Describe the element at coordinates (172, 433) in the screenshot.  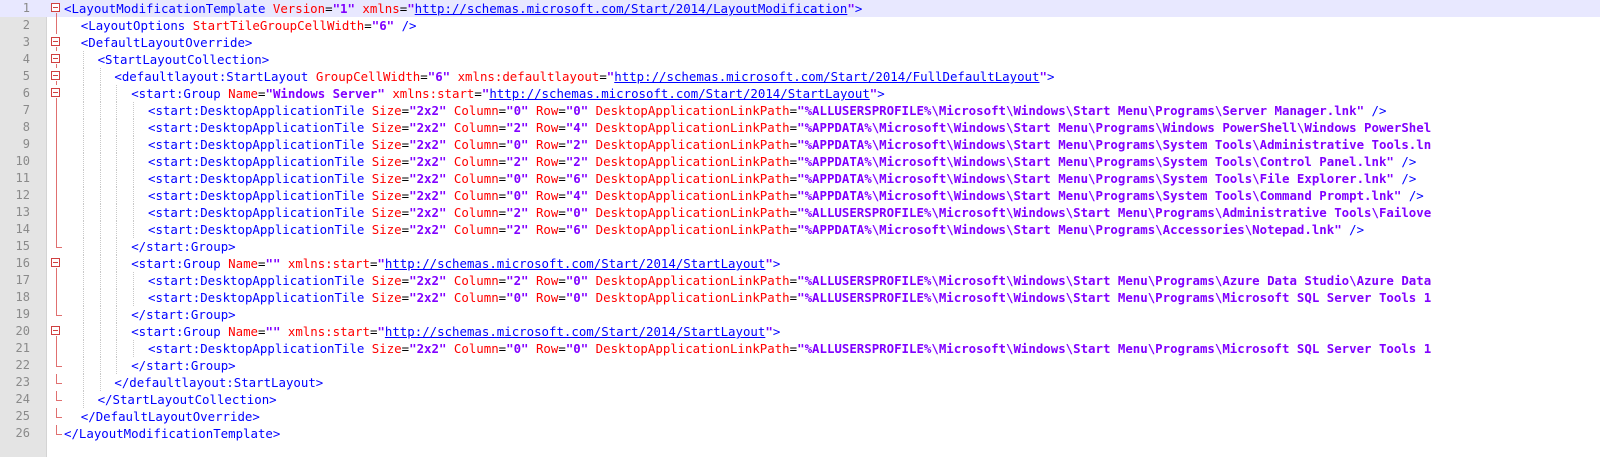
I see `code-text: </LayoutModificationTemplate>` at that location.